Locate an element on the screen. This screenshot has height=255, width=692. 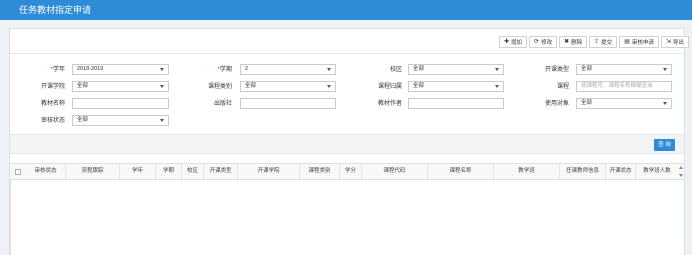
target-select: 全部 is located at coordinates (624, 103).